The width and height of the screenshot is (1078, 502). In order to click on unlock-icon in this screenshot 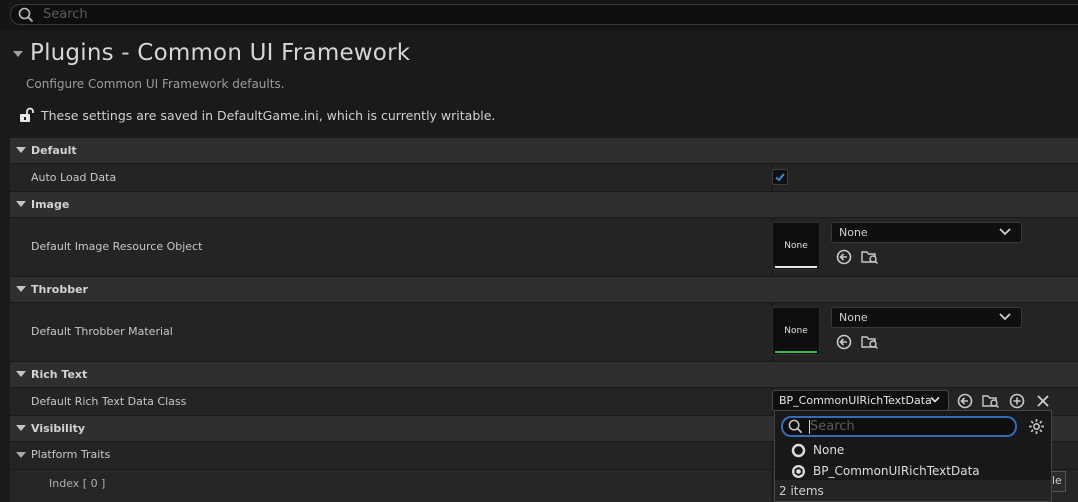, I will do `click(27, 114)`.